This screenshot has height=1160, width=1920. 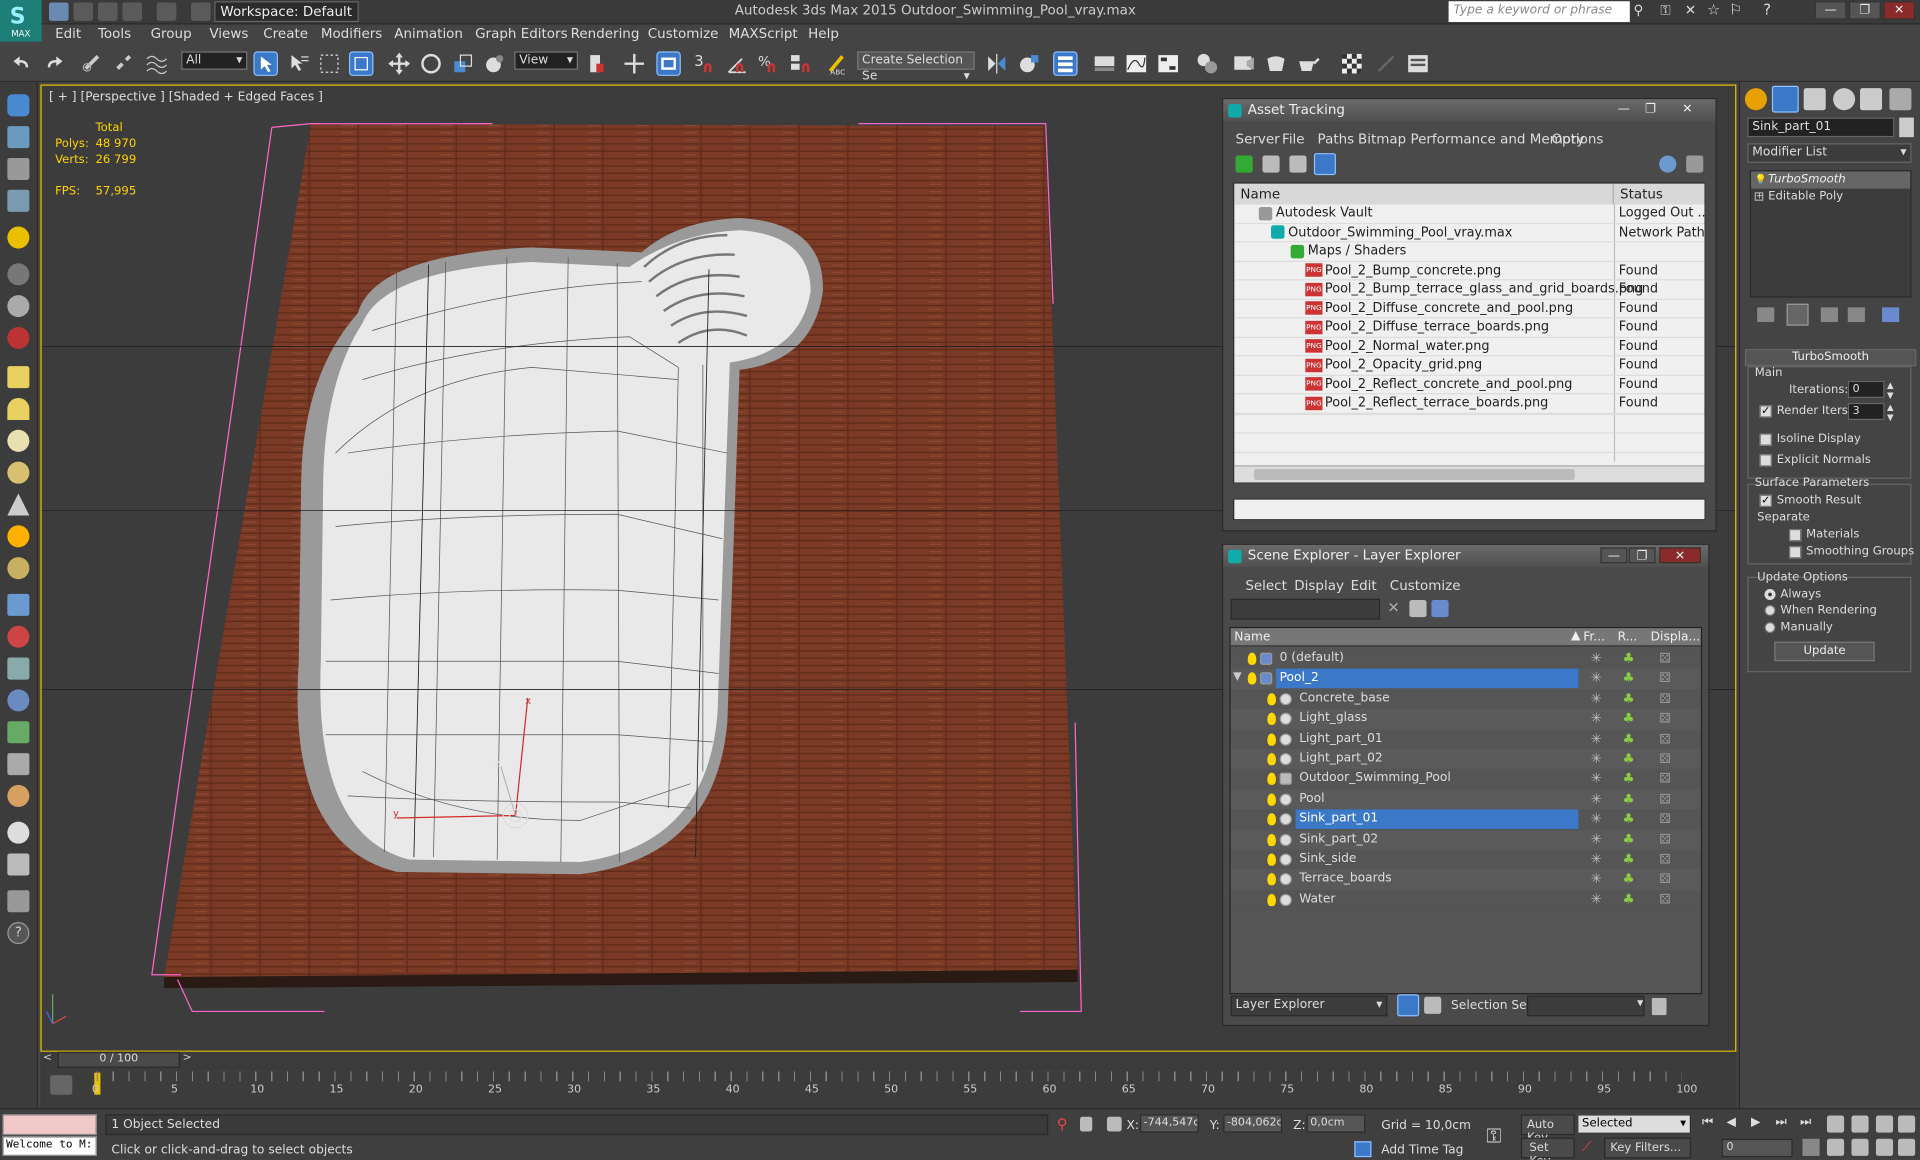 I want to click on globe-icon, so click(x=18, y=700).